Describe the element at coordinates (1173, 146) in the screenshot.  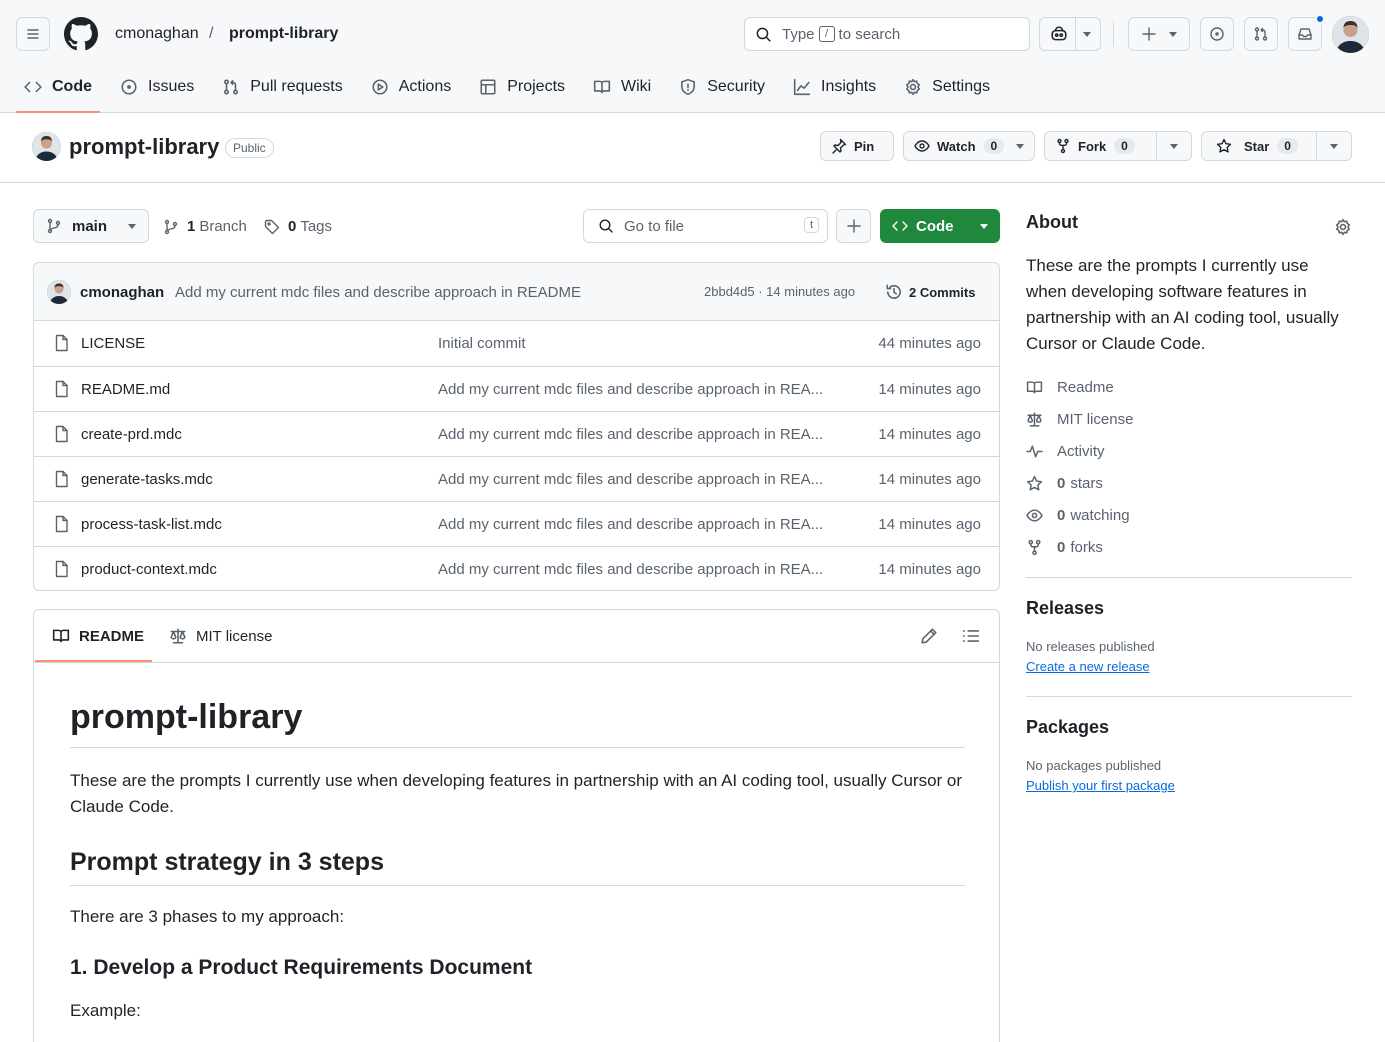
I see `fork-dropdown` at that location.